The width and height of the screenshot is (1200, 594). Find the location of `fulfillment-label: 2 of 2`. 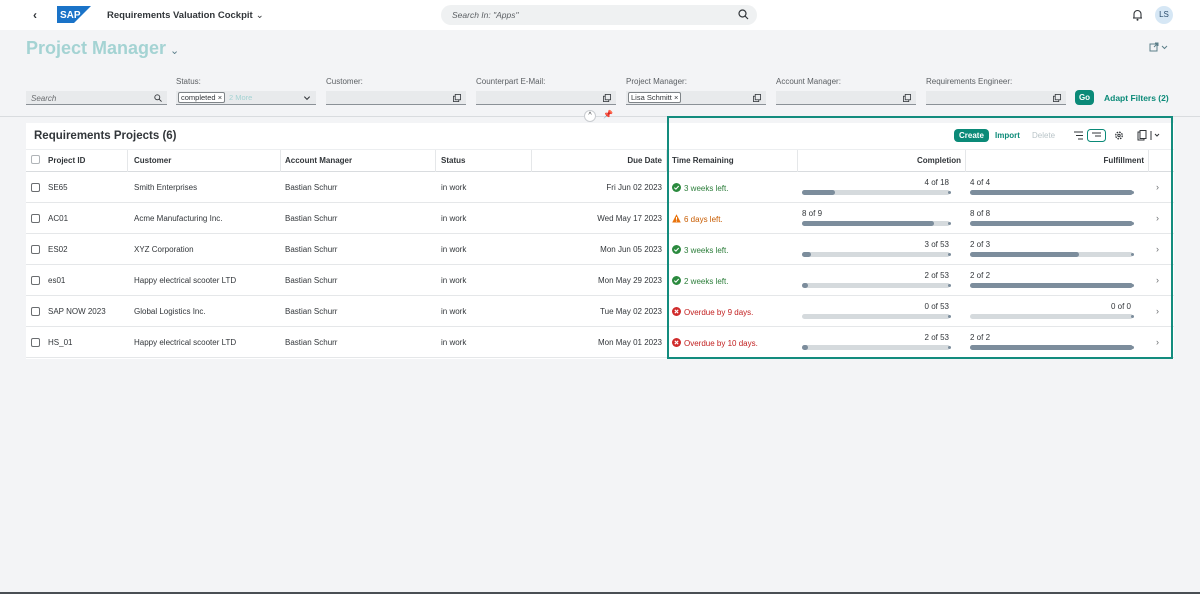

fulfillment-label: 2 of 2 is located at coordinates (980, 337).